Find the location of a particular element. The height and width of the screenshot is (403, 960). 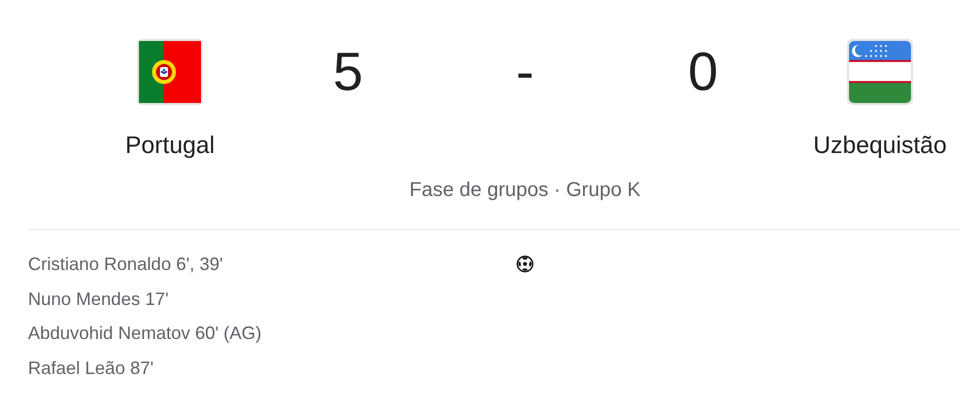

match-stage: Fase de grupos · Grupo K is located at coordinates (525, 190).